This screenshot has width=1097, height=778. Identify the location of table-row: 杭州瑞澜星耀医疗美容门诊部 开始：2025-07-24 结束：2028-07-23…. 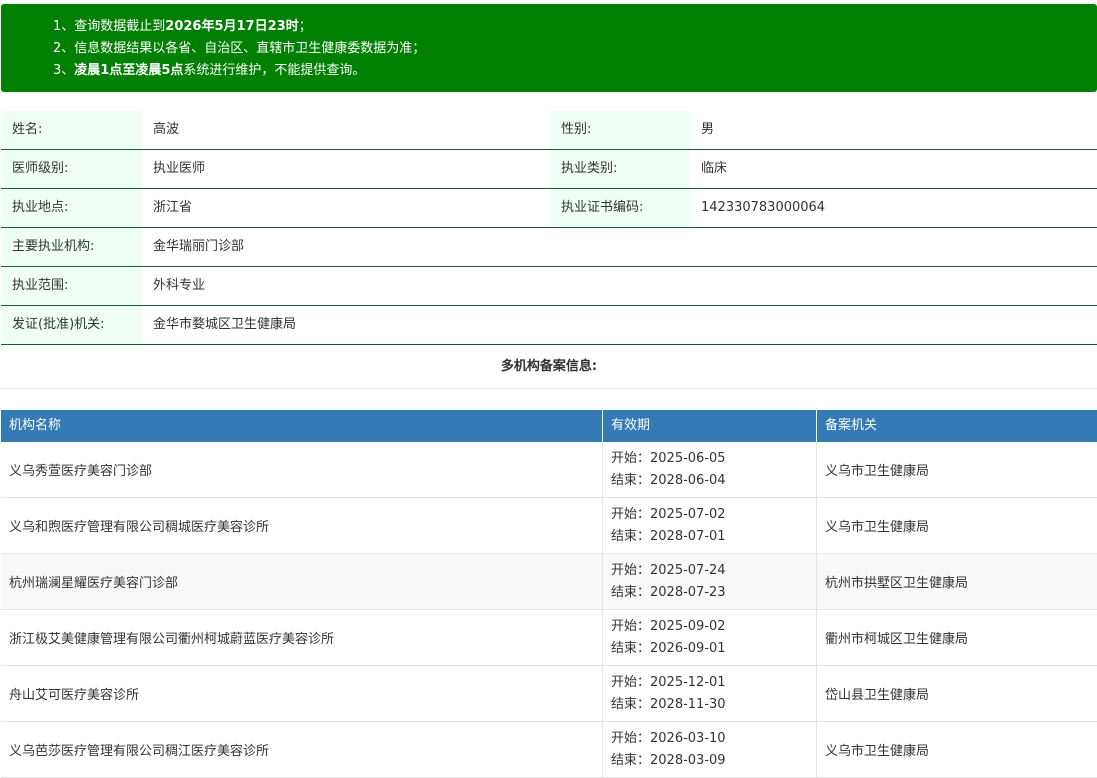
(549, 582).